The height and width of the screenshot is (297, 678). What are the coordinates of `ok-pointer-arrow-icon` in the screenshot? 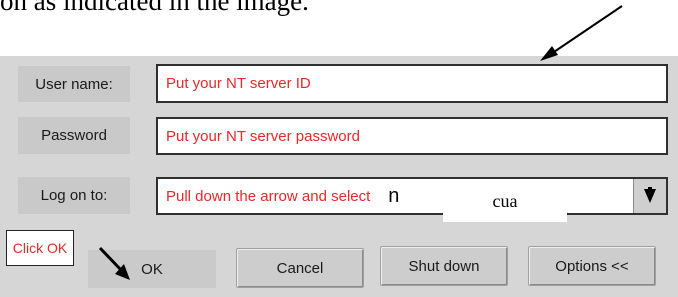 It's located at (114, 263).